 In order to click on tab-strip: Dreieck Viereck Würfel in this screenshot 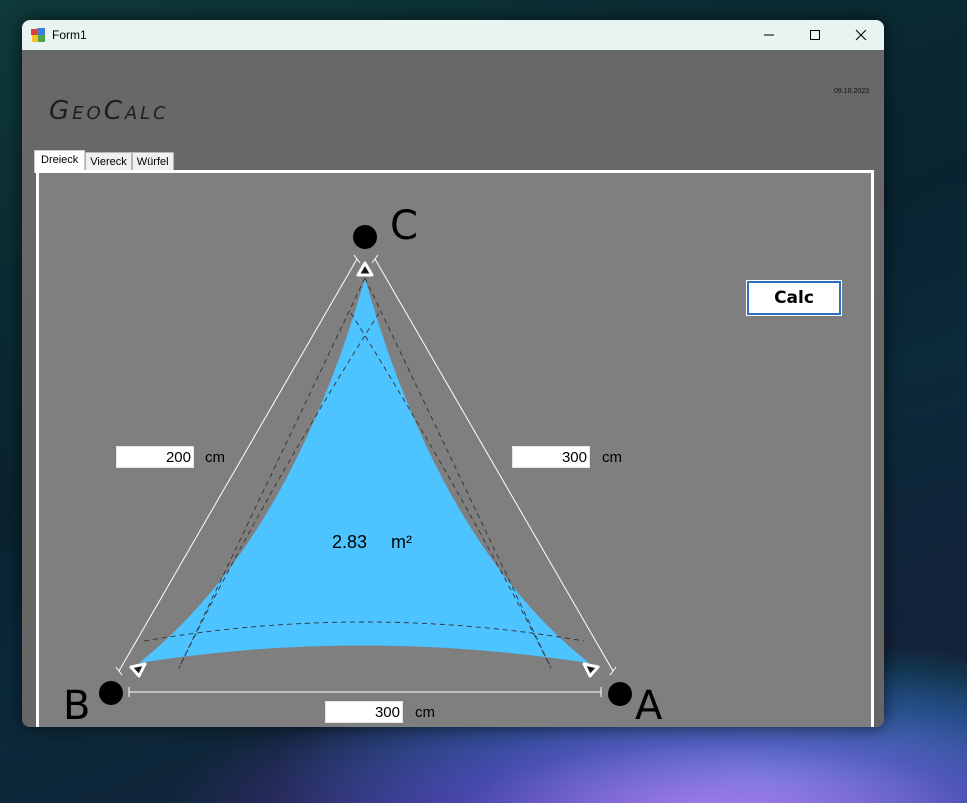, I will do `click(104, 161)`.